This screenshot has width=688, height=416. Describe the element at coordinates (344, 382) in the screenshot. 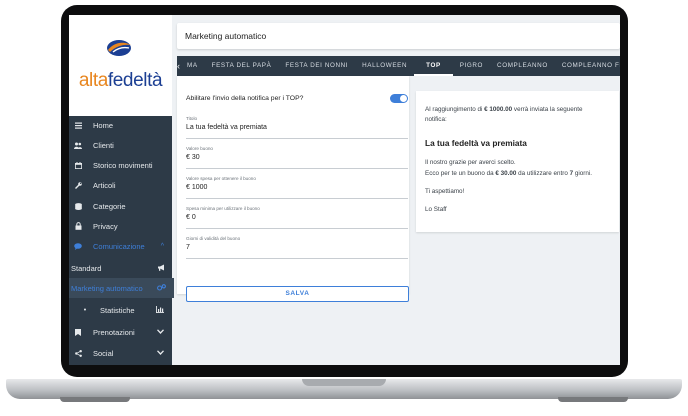

I see `laptop-notch` at that location.